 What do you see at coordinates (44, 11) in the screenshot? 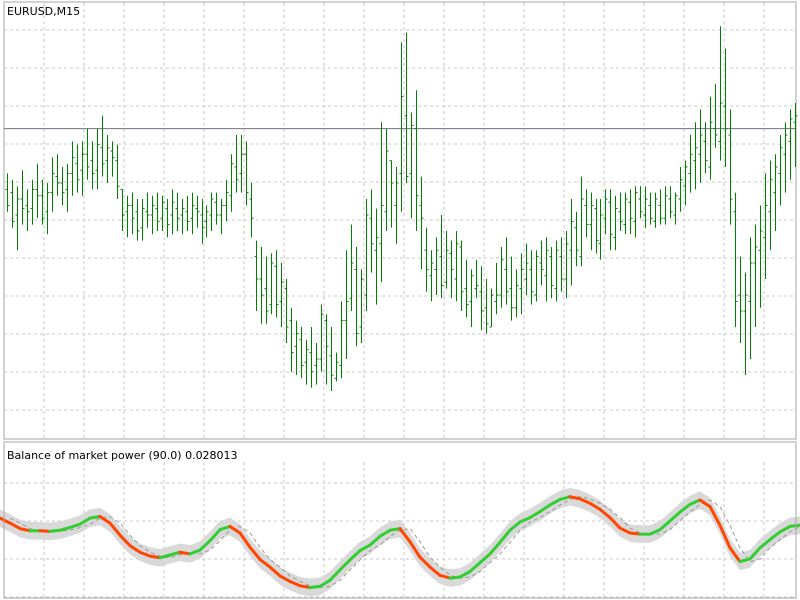
I see `symbol-timeframe-label: EURUSD,M15` at bounding box center [44, 11].